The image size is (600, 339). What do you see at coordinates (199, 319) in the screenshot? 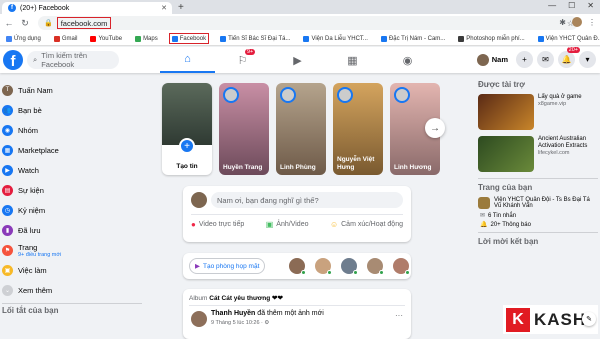
I see `avatar` at bounding box center [199, 319].